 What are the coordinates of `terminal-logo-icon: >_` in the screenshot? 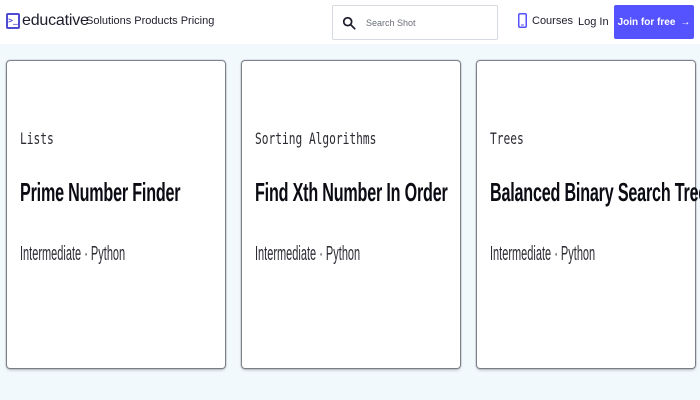 It's located at (13, 21).